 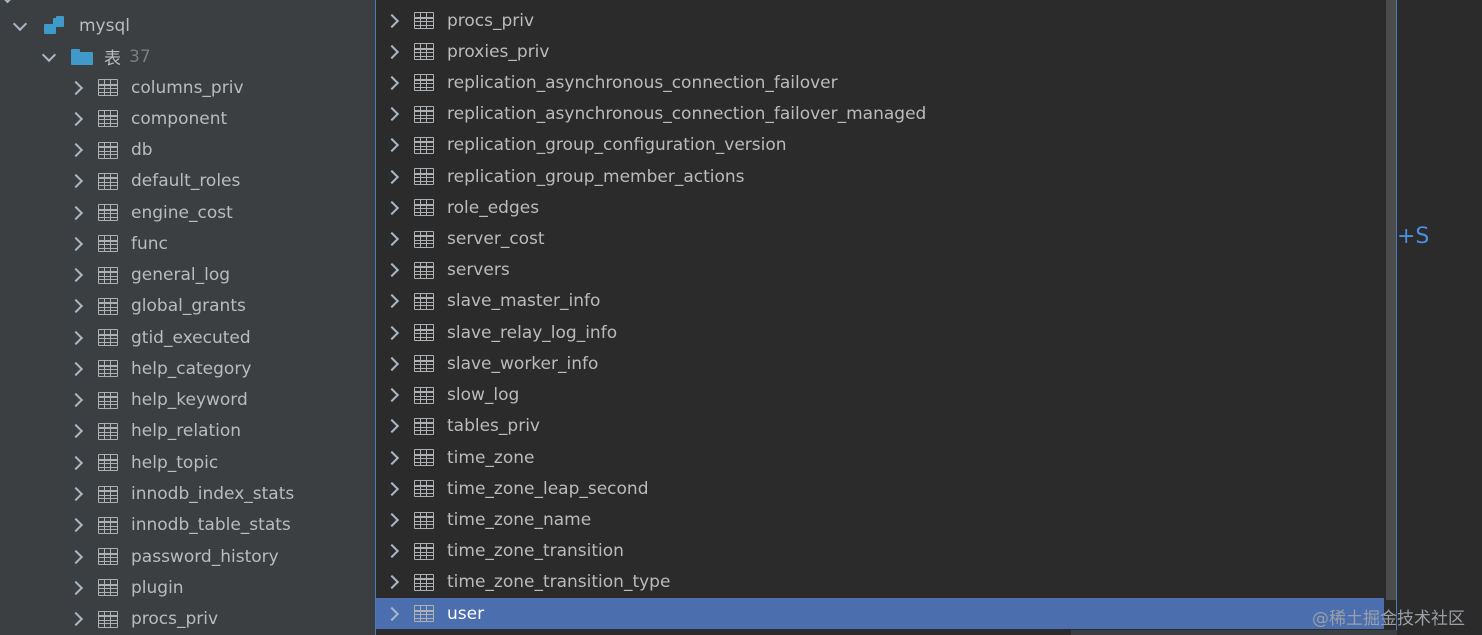 I want to click on table-row: help_topic, so click(x=143, y=462).